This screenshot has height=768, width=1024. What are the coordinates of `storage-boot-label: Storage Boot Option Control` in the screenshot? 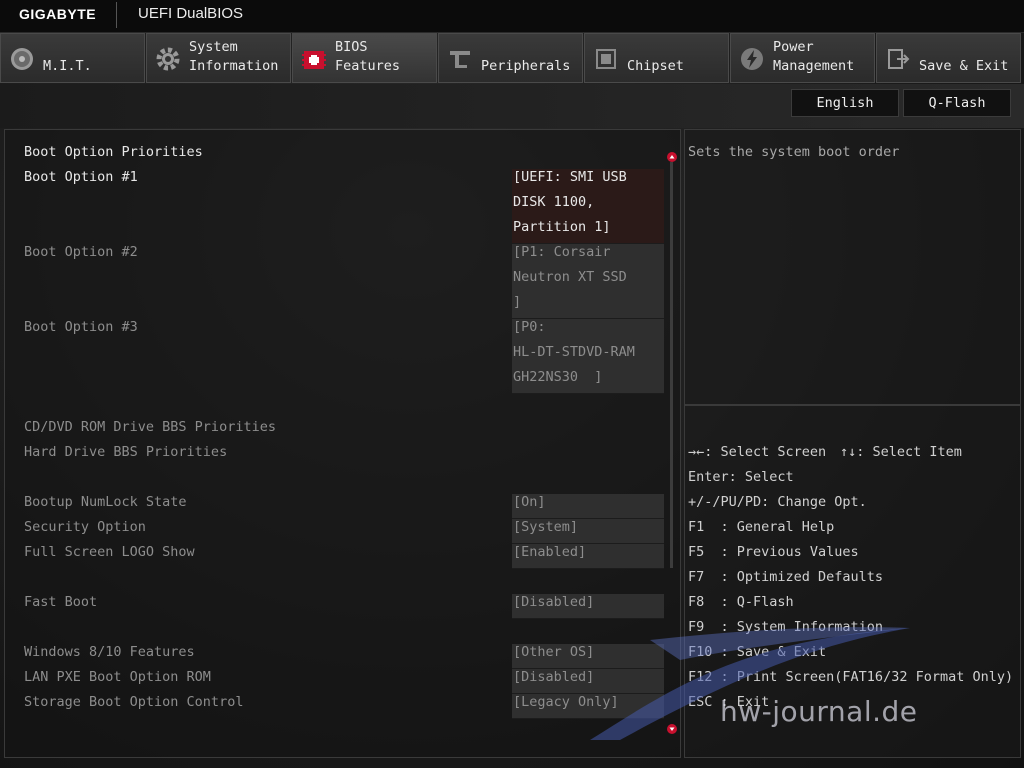 It's located at (133, 702).